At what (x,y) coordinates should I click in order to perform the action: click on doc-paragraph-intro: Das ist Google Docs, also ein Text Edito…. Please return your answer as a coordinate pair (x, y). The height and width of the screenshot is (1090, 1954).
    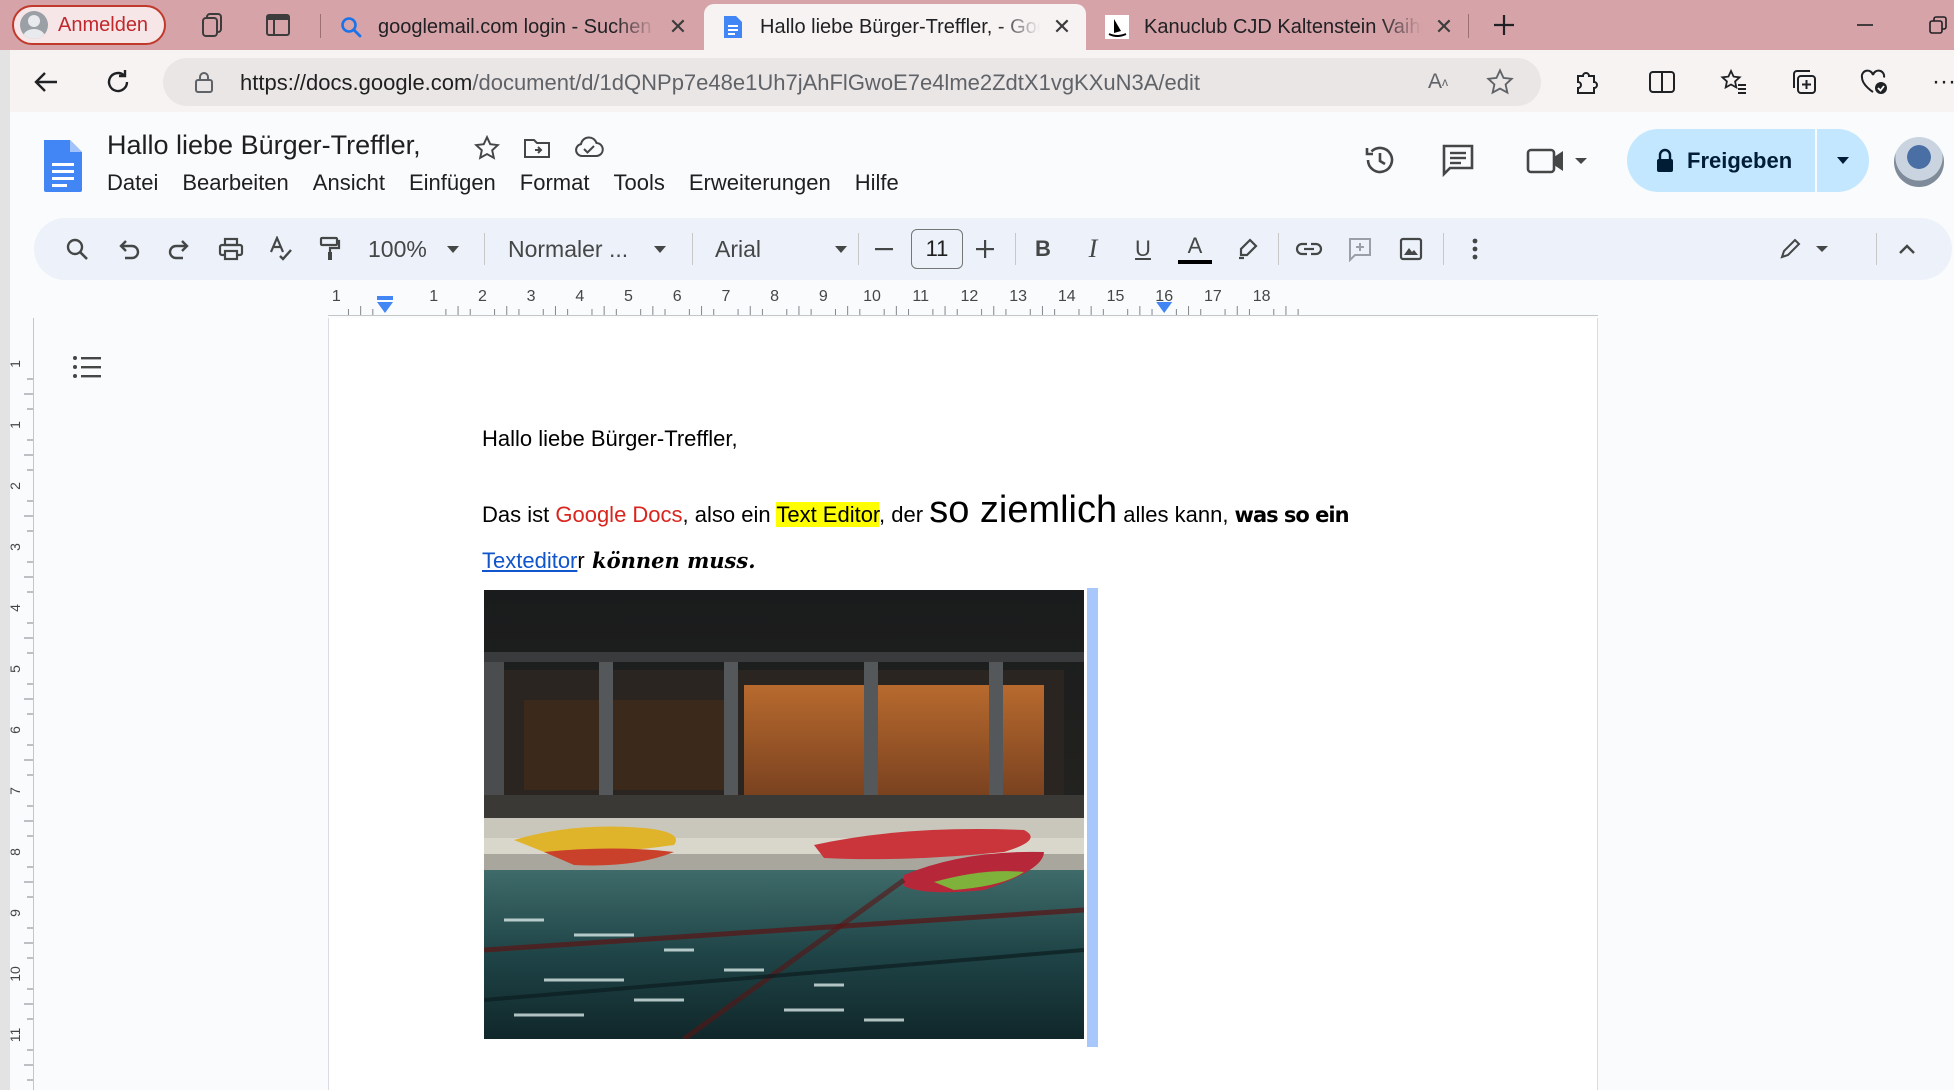
    Looking at the image, I should click on (916, 512).